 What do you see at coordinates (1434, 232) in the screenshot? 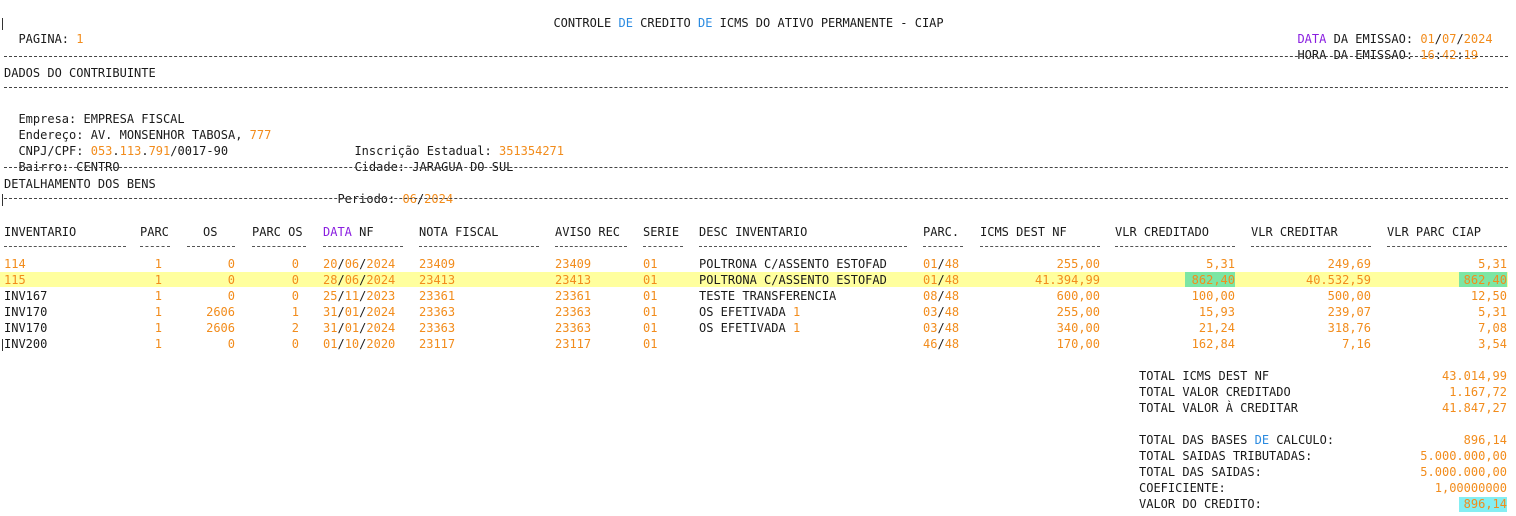
I see `col-header-parc-ciap: VLR PARC CIAP` at bounding box center [1434, 232].